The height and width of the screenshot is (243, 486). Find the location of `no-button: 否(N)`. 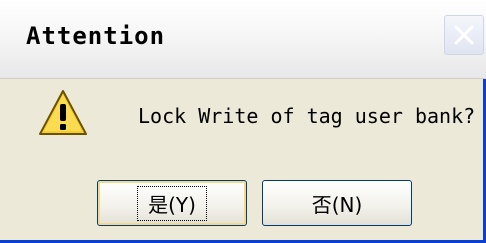

no-button: 否(N) is located at coordinates (337, 203).